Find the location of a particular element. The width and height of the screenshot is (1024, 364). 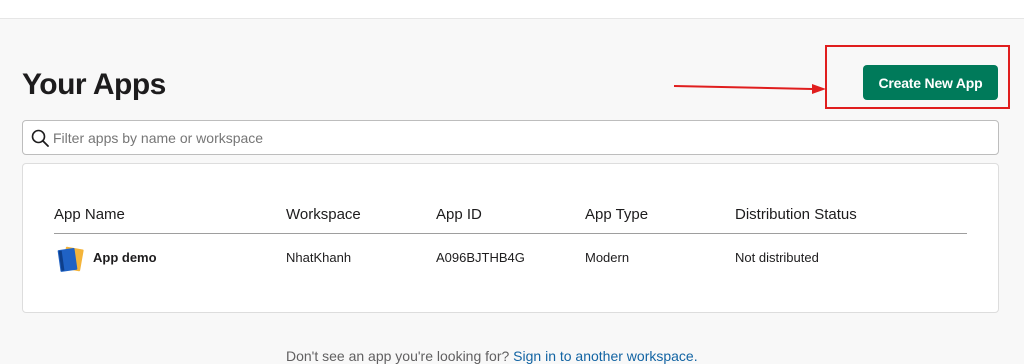

table-header-divider is located at coordinates (510, 233).